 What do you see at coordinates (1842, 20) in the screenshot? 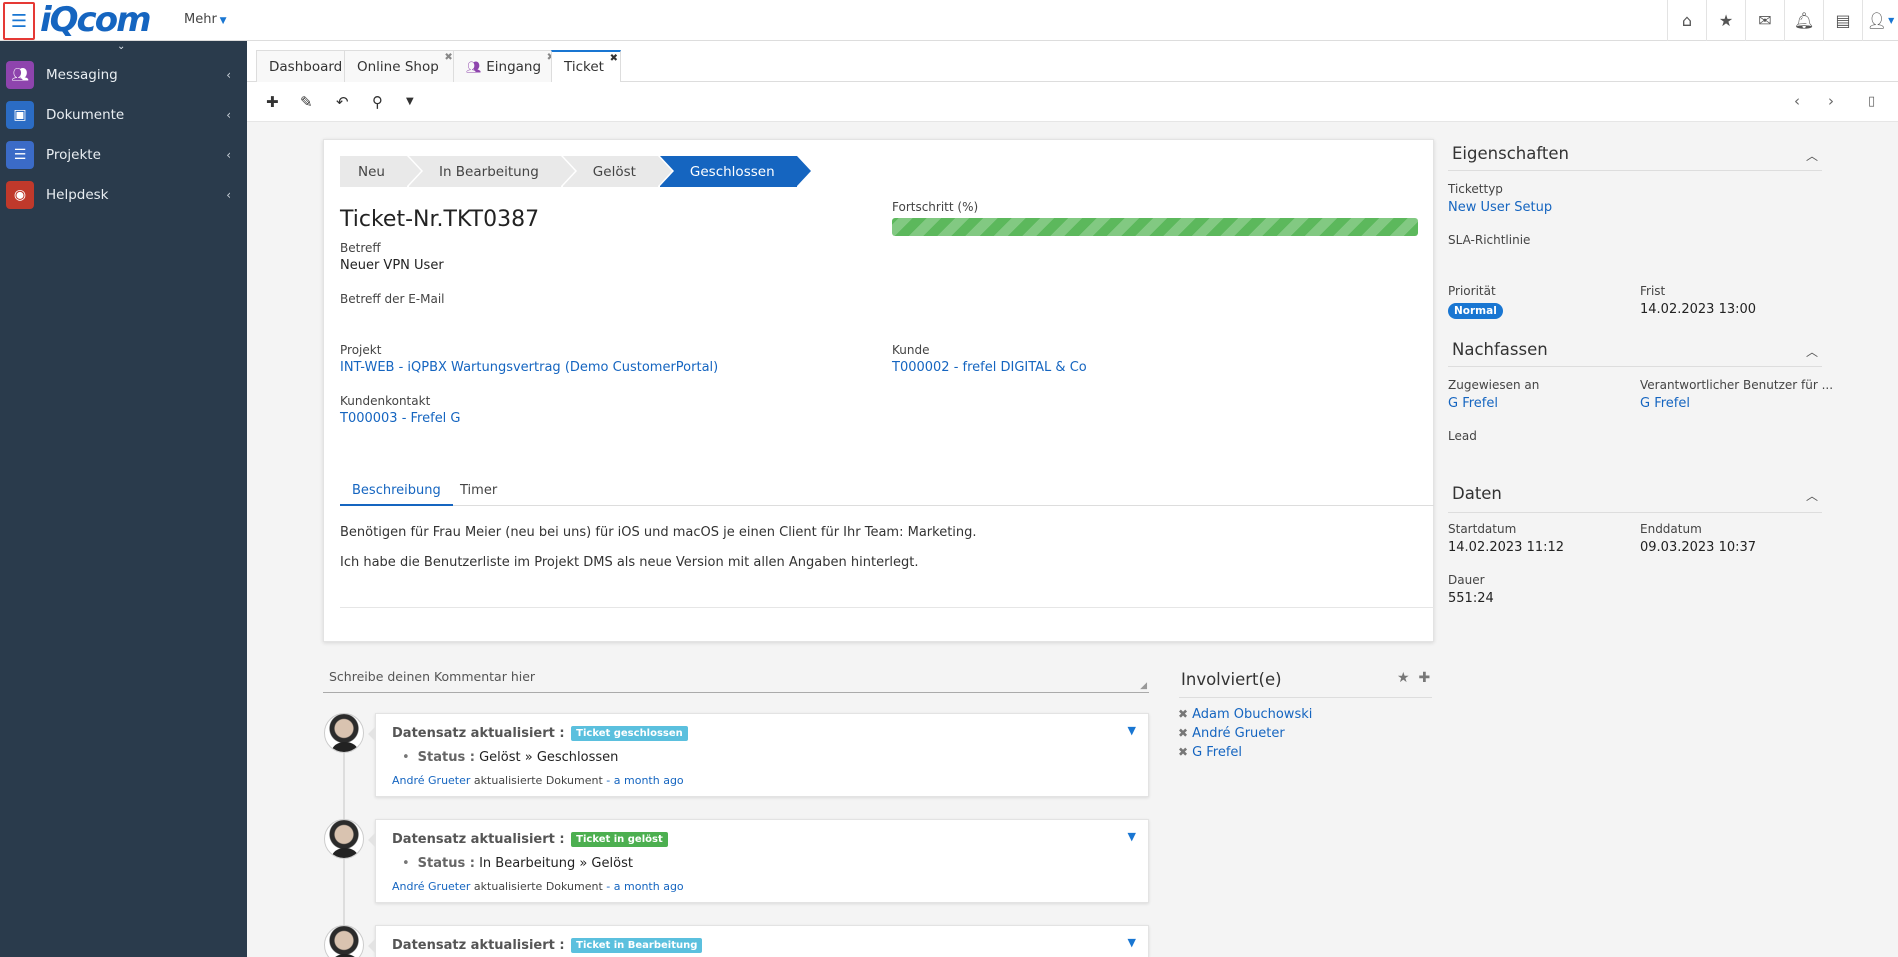
I see `book-icon: ▤` at bounding box center [1842, 20].